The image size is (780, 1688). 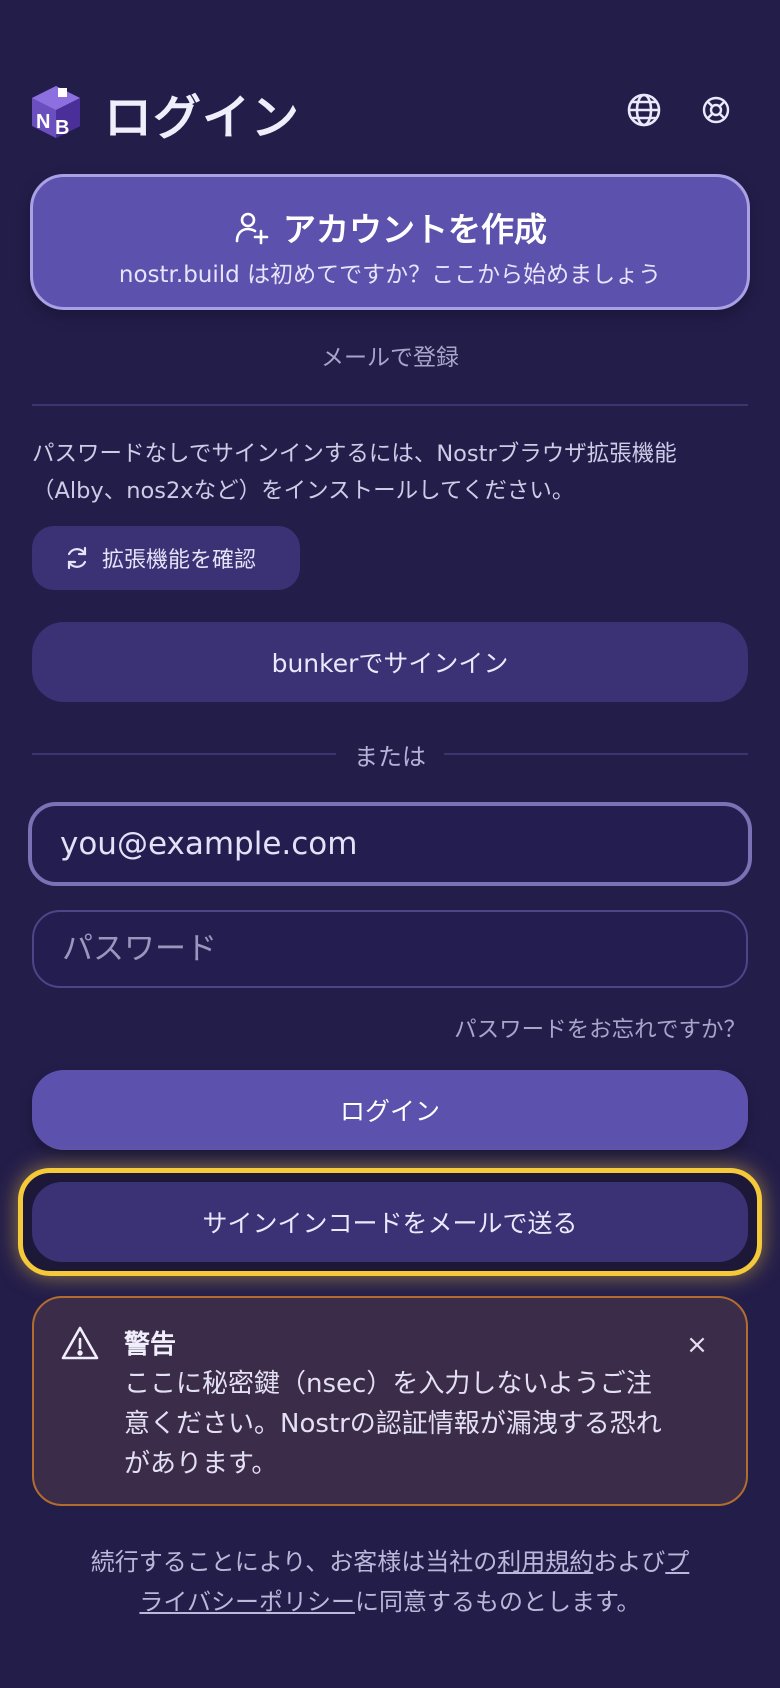 What do you see at coordinates (390, 1110) in the screenshot?
I see `login-button: ログイン` at bounding box center [390, 1110].